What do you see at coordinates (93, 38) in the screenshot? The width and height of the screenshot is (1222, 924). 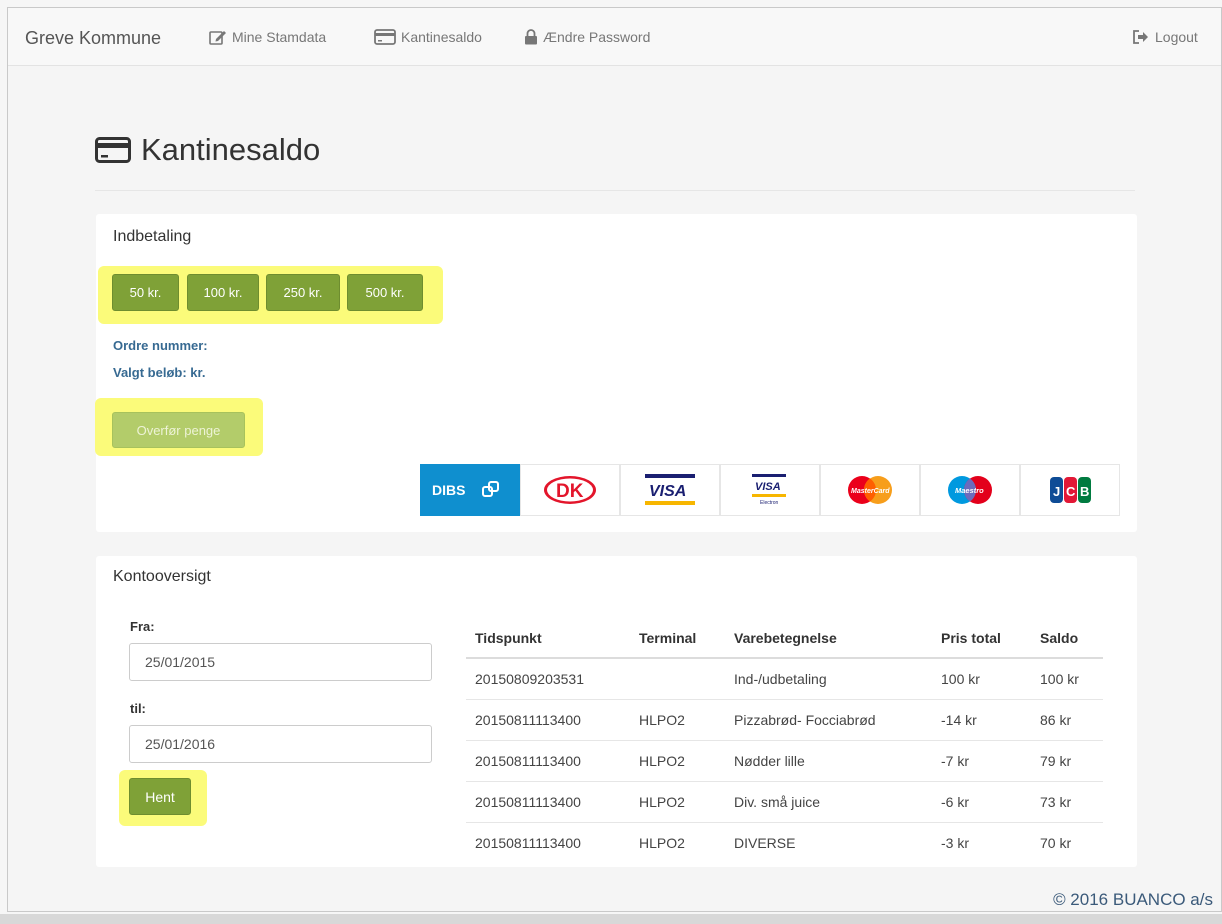 I see `brand-link: Greve Kommune` at bounding box center [93, 38].